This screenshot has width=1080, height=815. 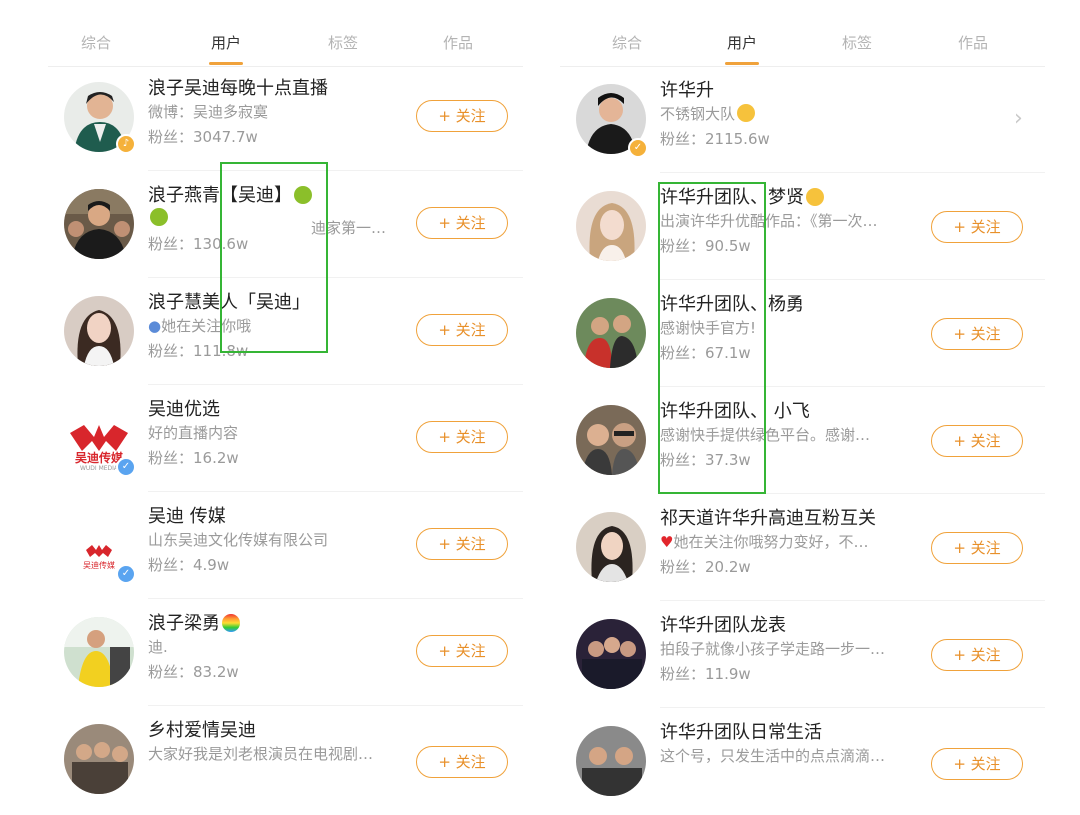 What do you see at coordinates (126, 144) in the screenshot?
I see `verified-badge: ♪` at bounding box center [126, 144].